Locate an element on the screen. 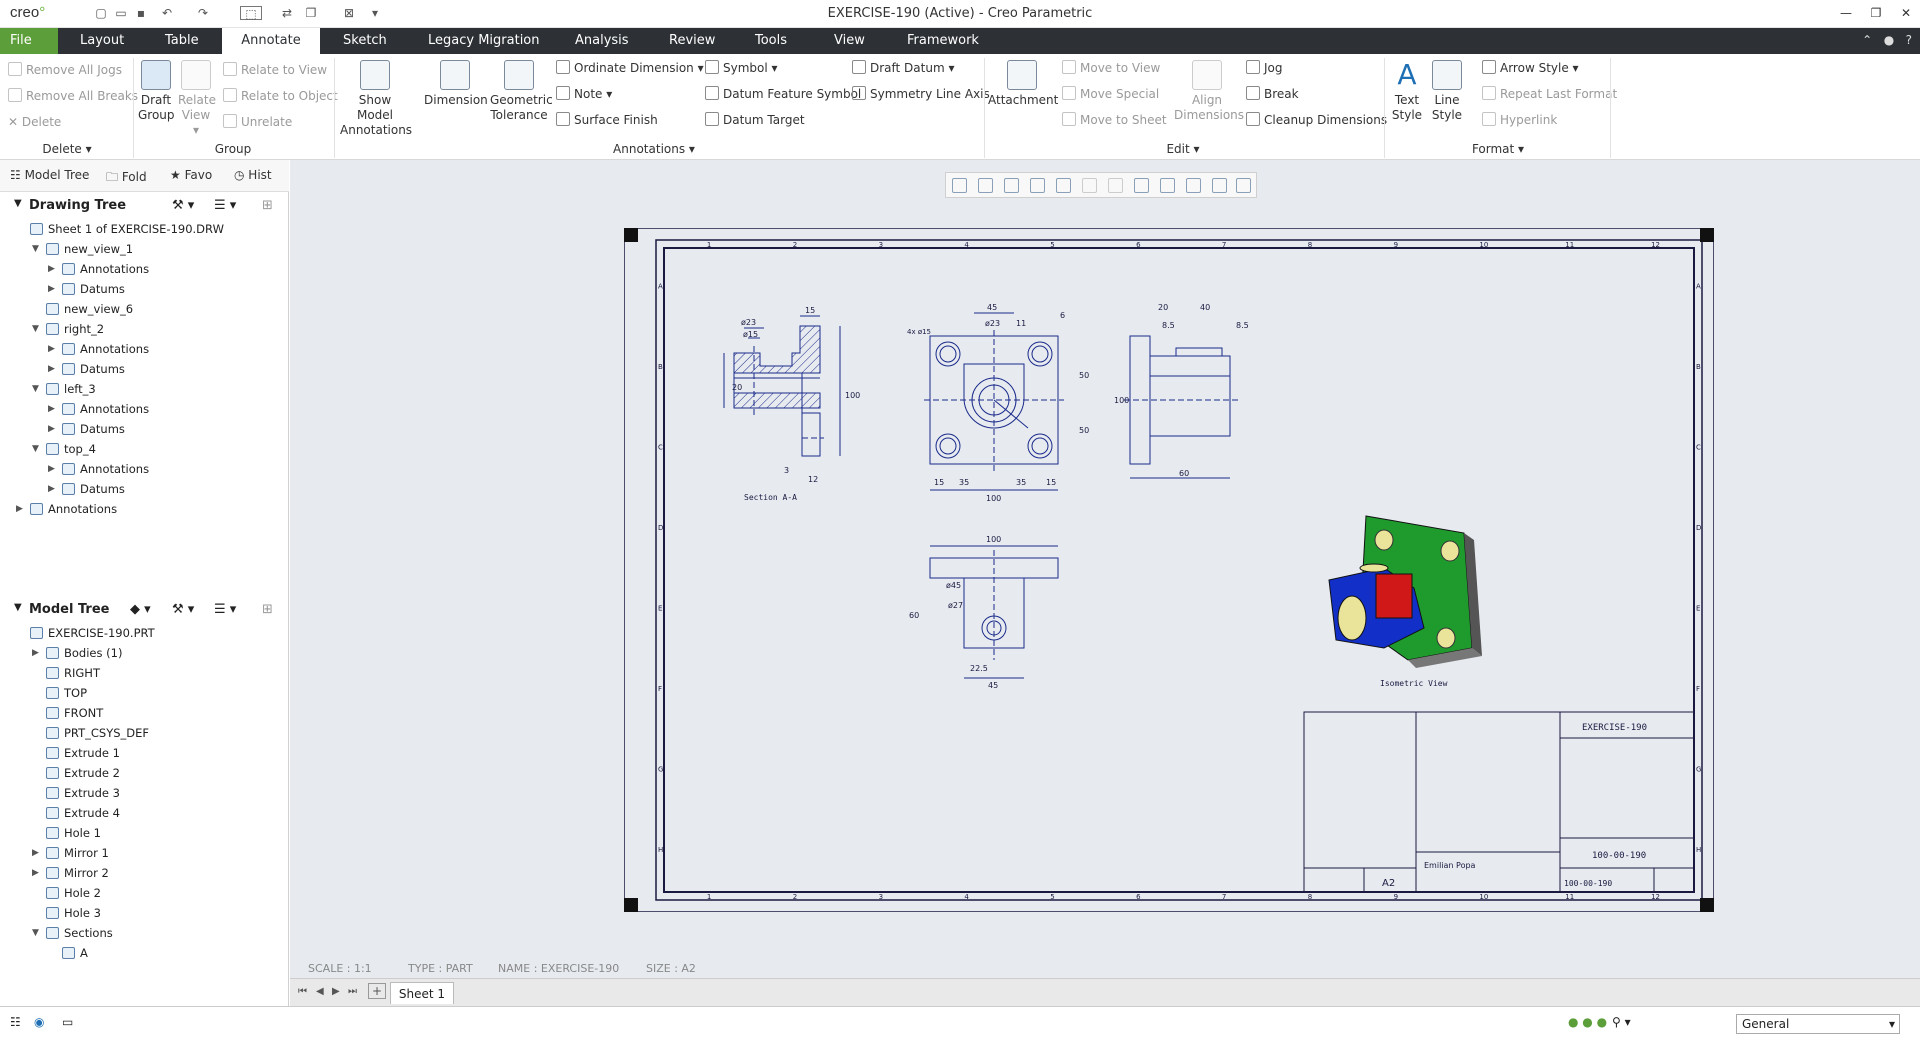  view-manager-icon is located at coordinates (1115, 185).